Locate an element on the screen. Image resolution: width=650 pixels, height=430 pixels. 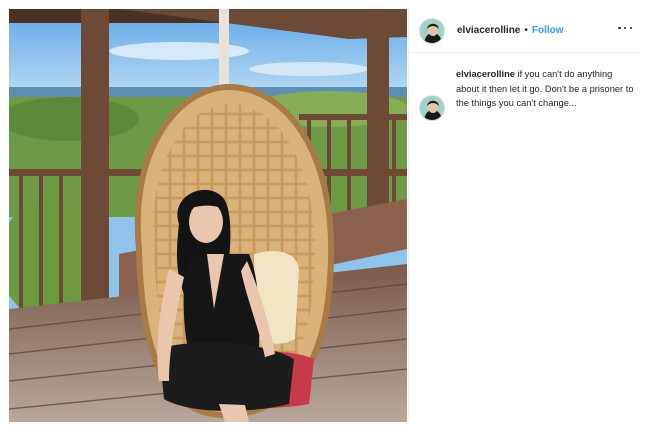
more-options-icon is located at coordinates (625, 28).